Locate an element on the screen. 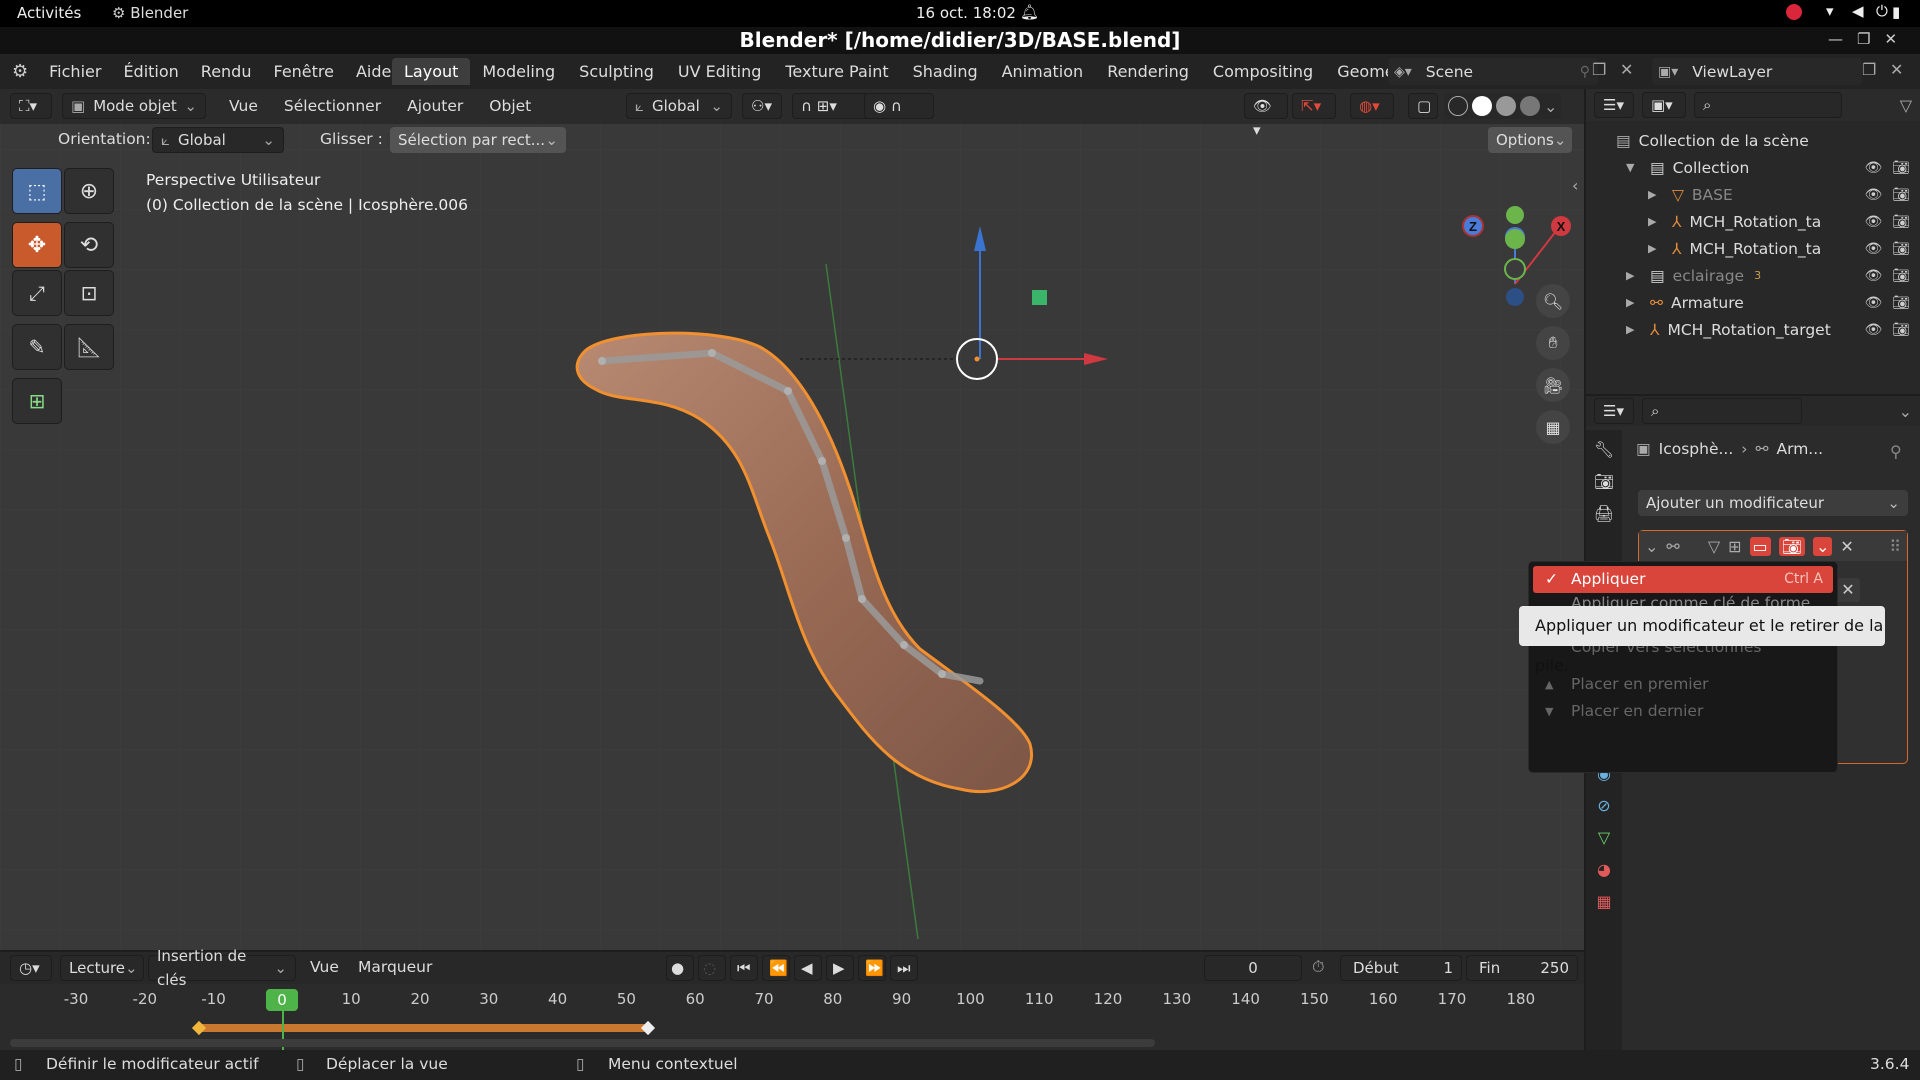 Image resolution: width=1920 pixels, height=1080 pixels. collapse-chevron-icon: ⌄ is located at coordinates (1651, 546).